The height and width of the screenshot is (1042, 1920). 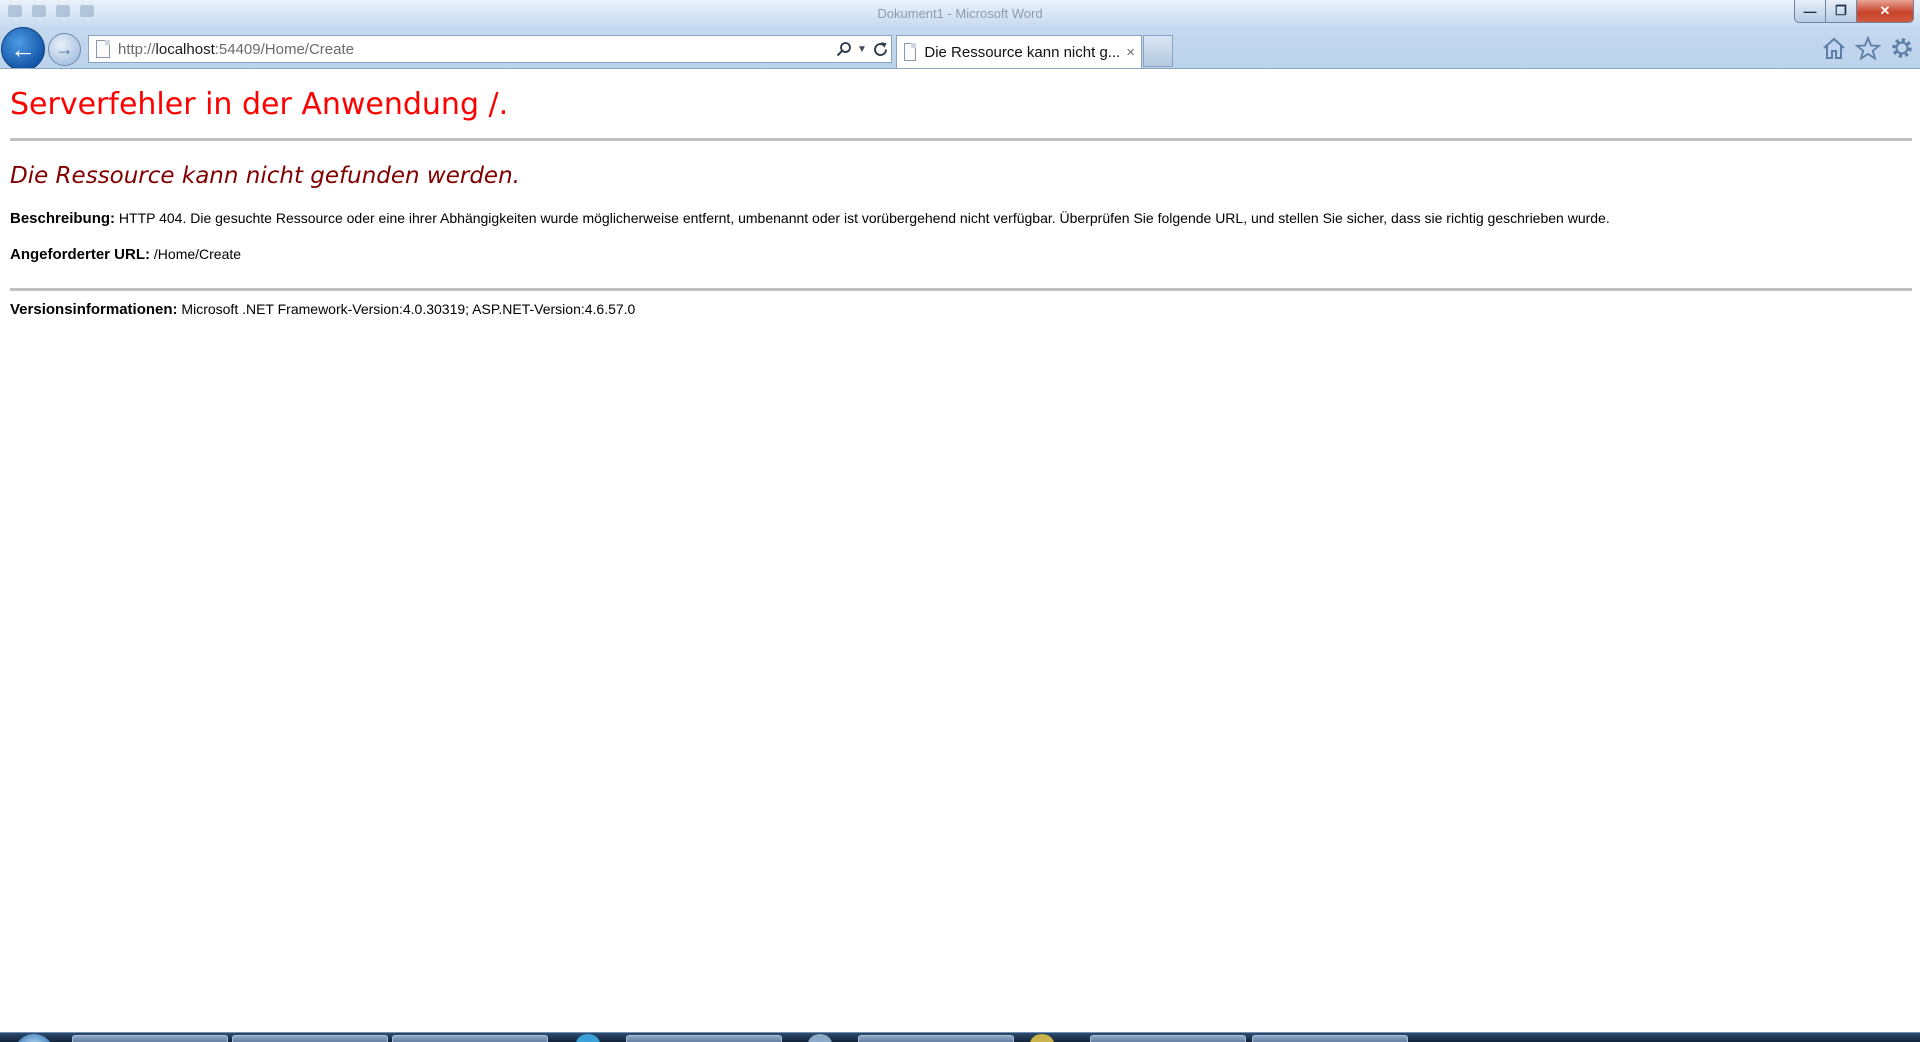 I want to click on home-button, so click(x=1834, y=48).